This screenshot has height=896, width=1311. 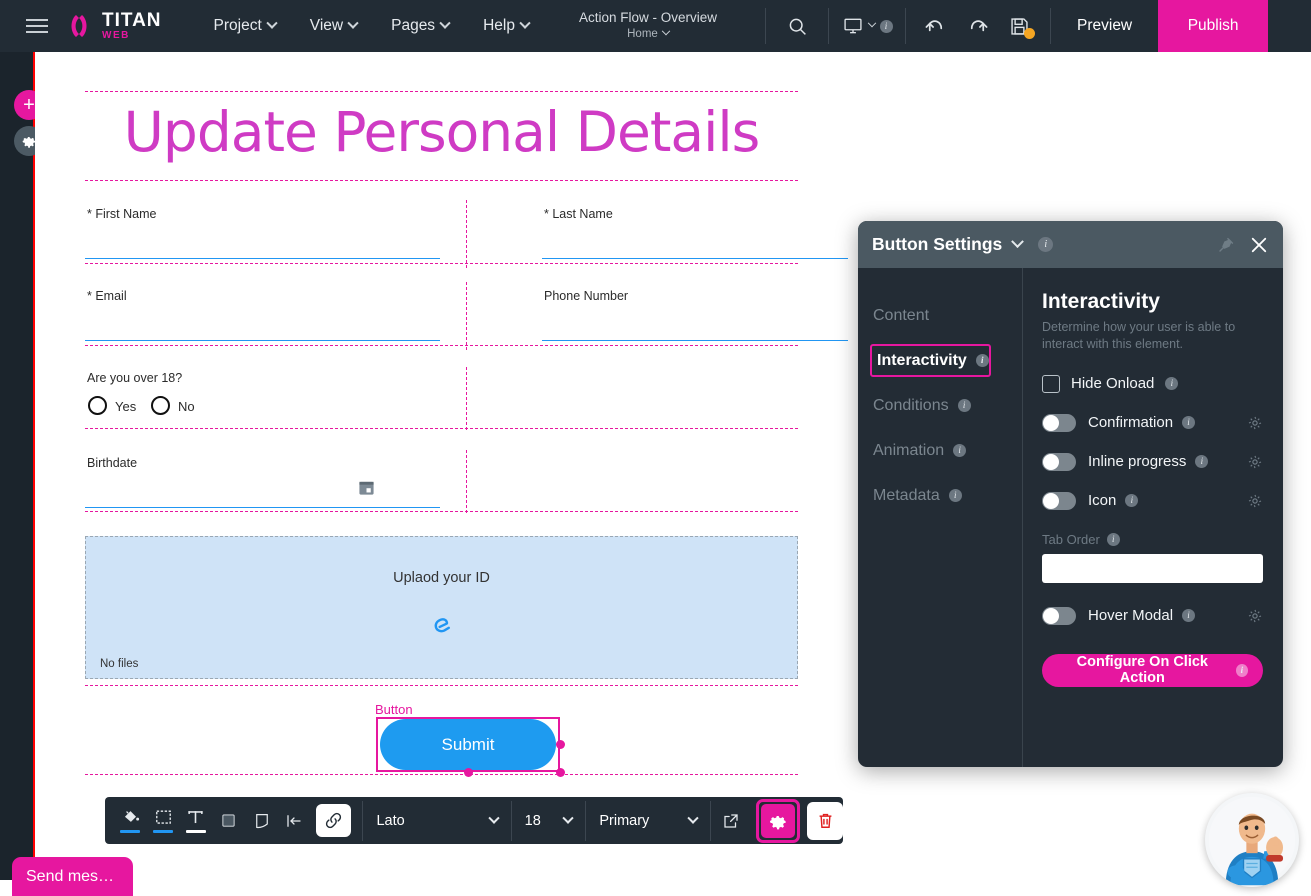 I want to click on inline-progress-toggle, so click(x=1059, y=461).